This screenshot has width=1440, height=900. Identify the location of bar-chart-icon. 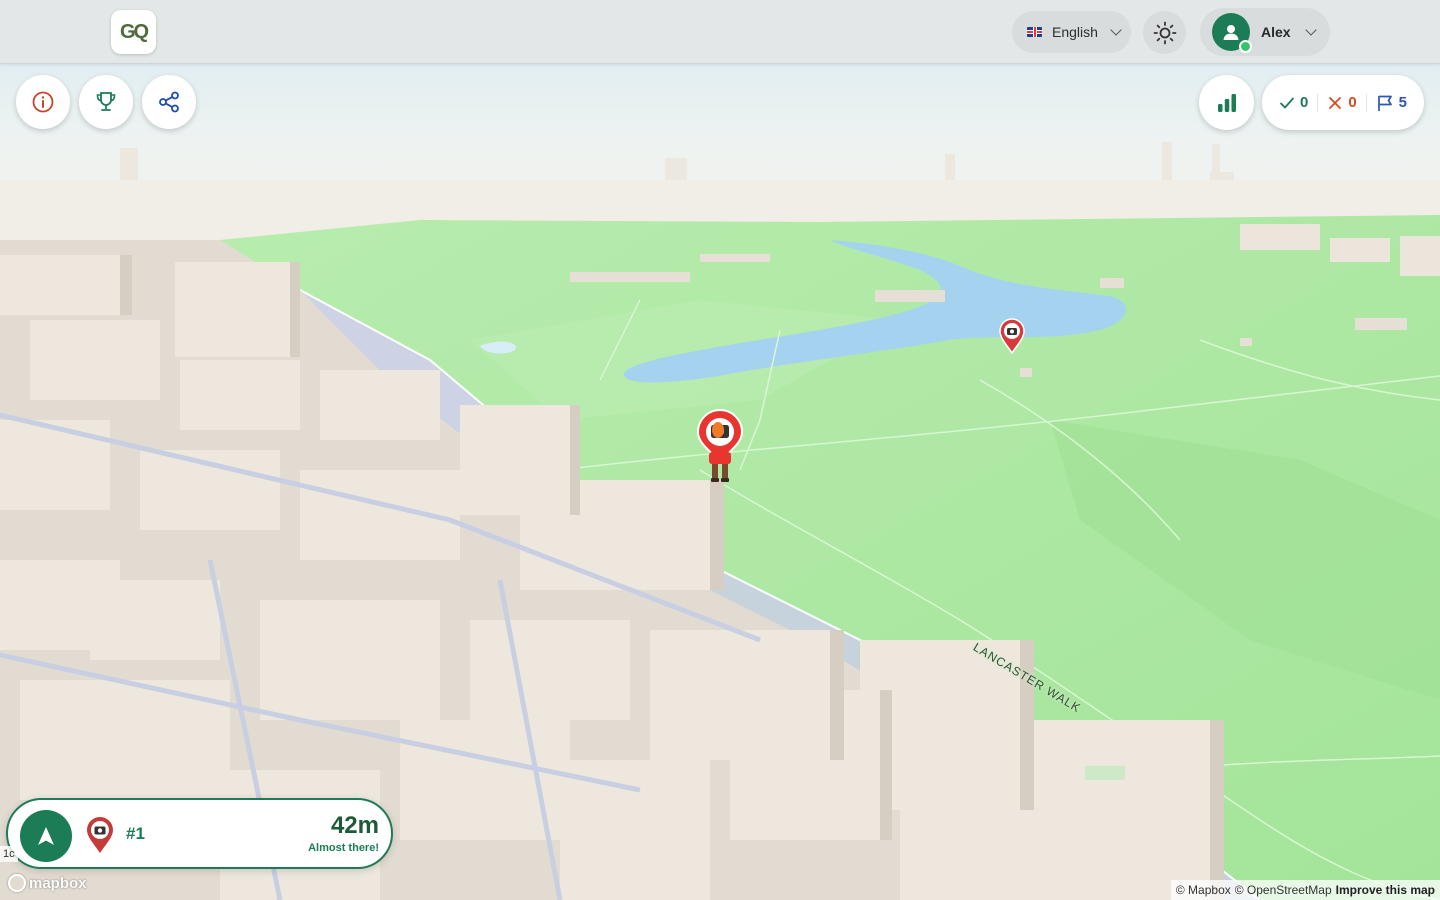
(1226, 102).